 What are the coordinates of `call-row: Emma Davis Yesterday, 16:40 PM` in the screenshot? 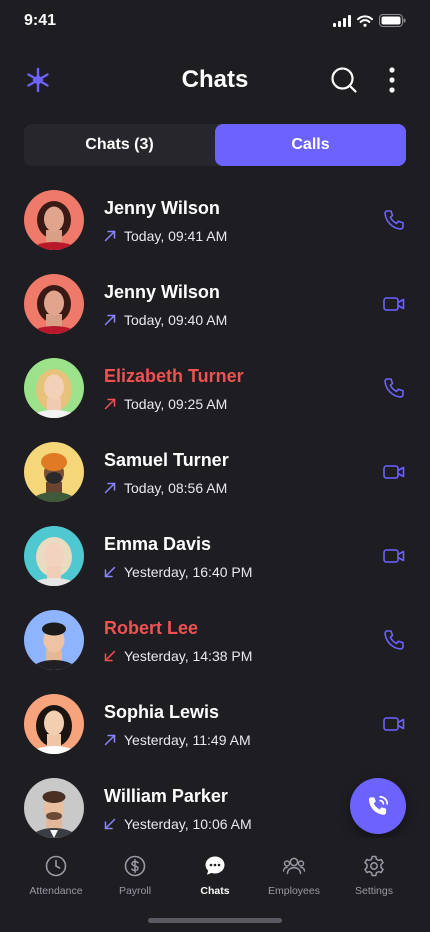 It's located at (215, 556).